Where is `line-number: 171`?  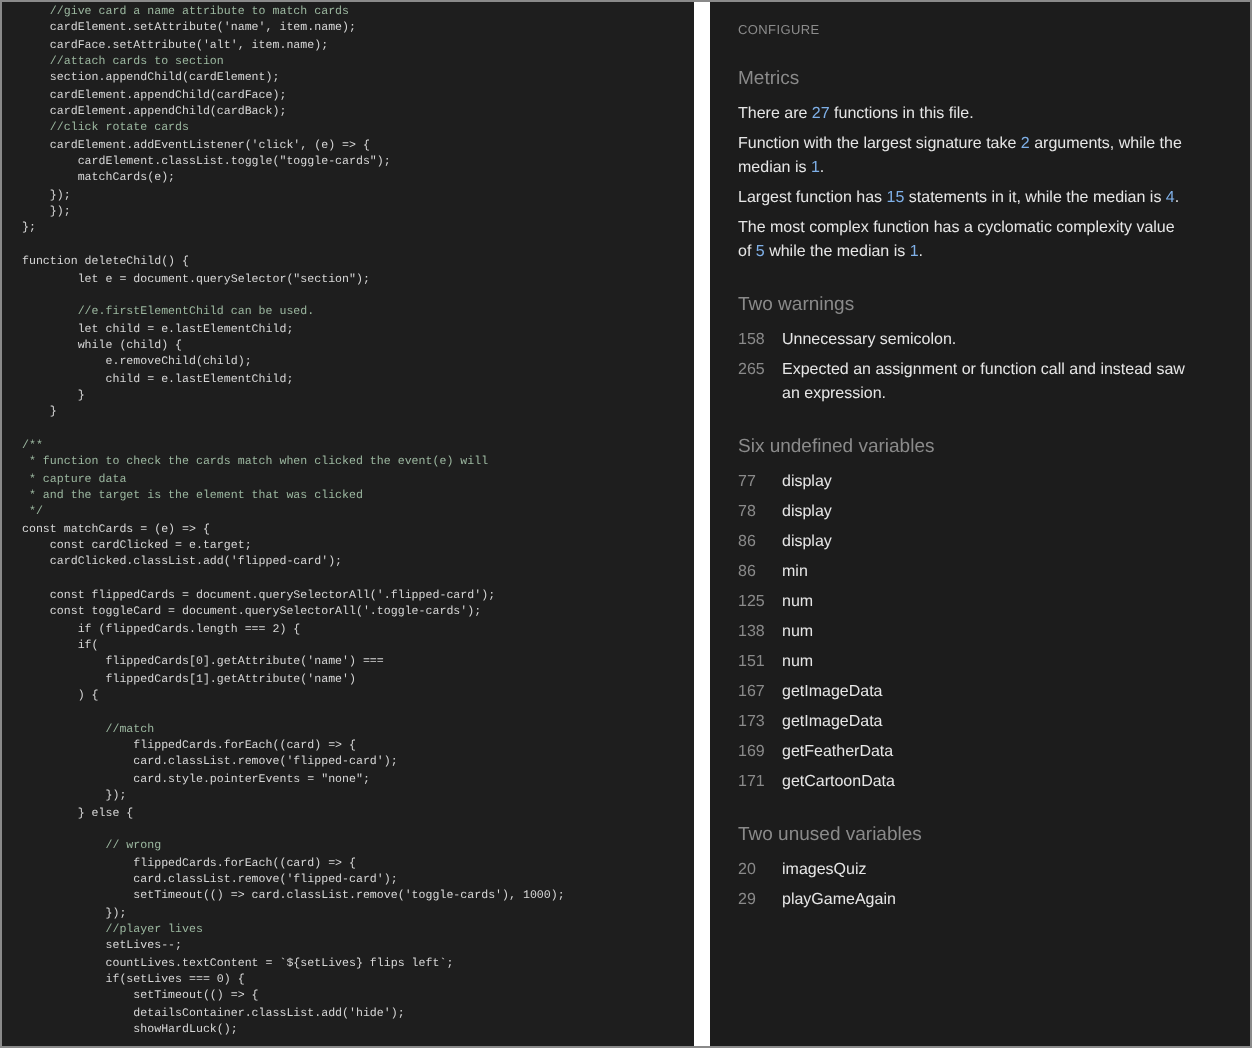 line-number: 171 is located at coordinates (752, 782).